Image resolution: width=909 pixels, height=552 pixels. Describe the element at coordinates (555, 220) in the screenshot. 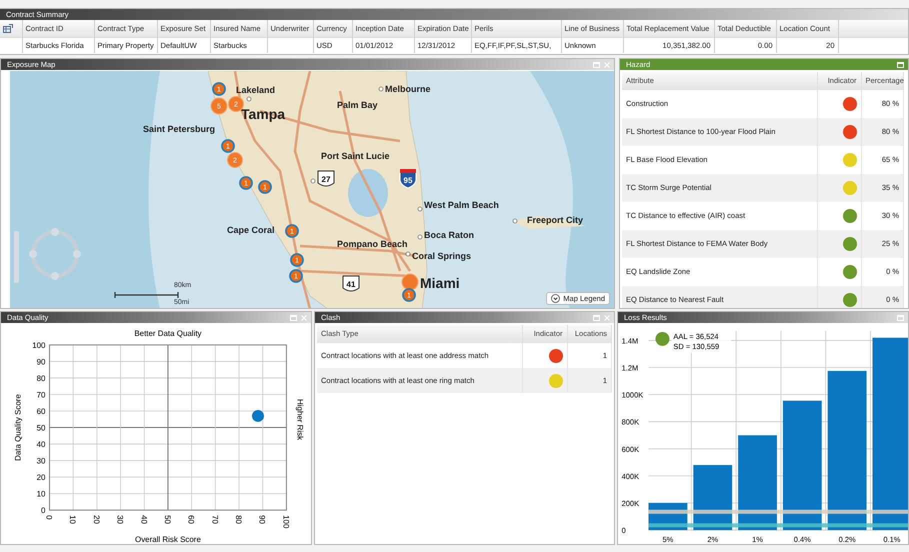

I see `city-label: Freeport City` at that location.